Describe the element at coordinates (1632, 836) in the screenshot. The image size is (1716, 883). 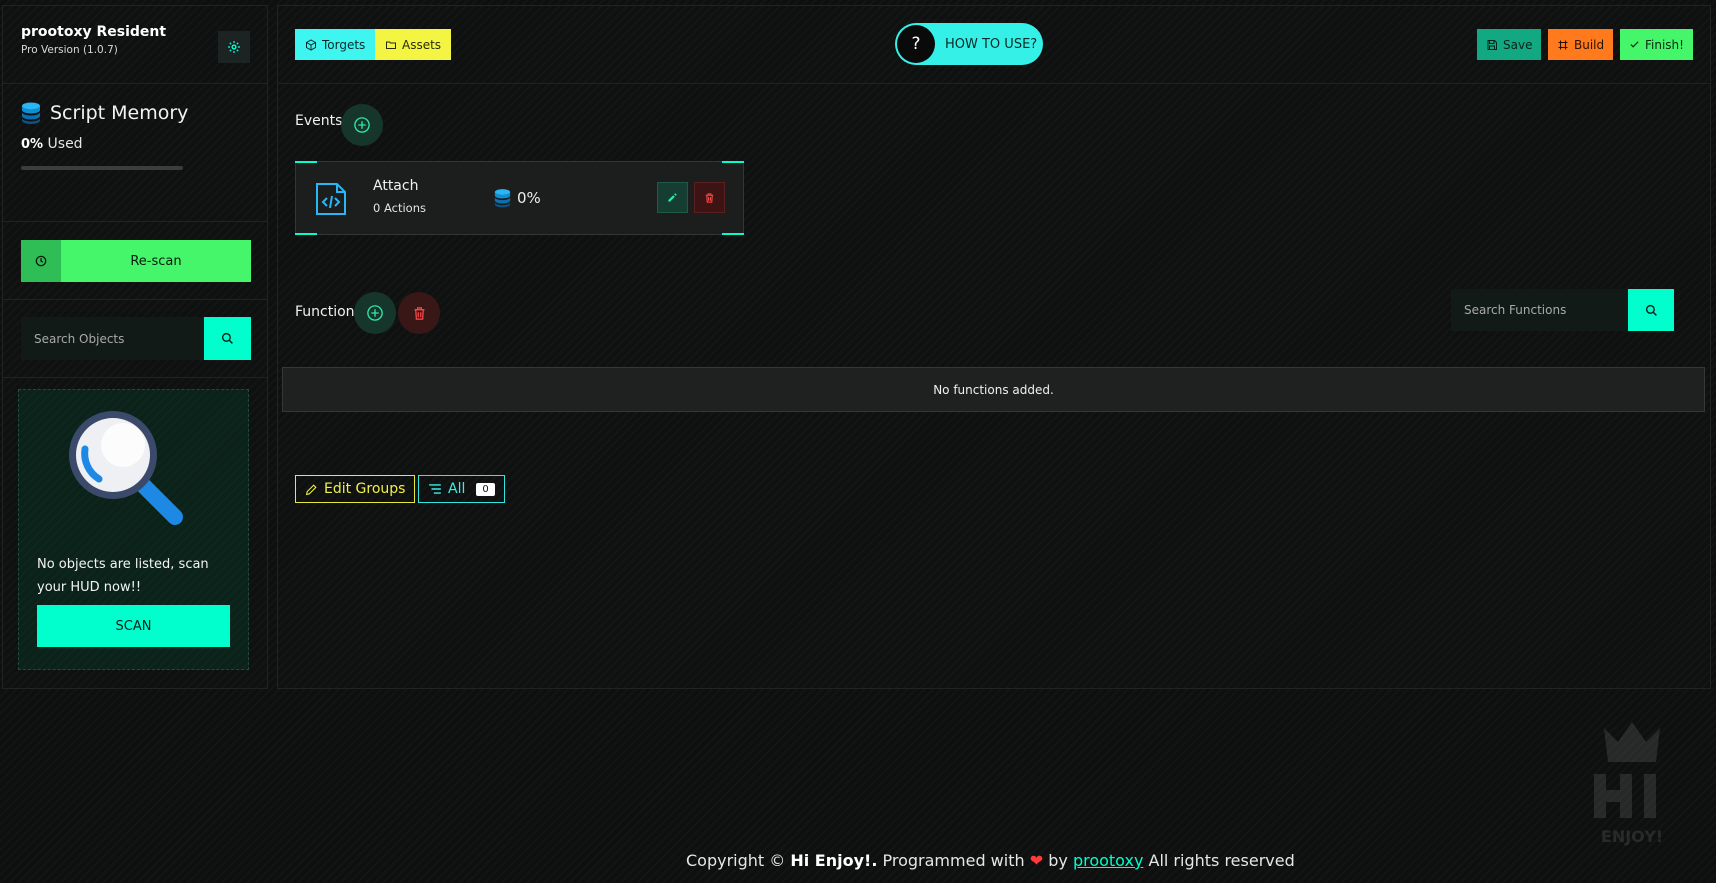
I see `svg-text: ENJOY!` at that location.